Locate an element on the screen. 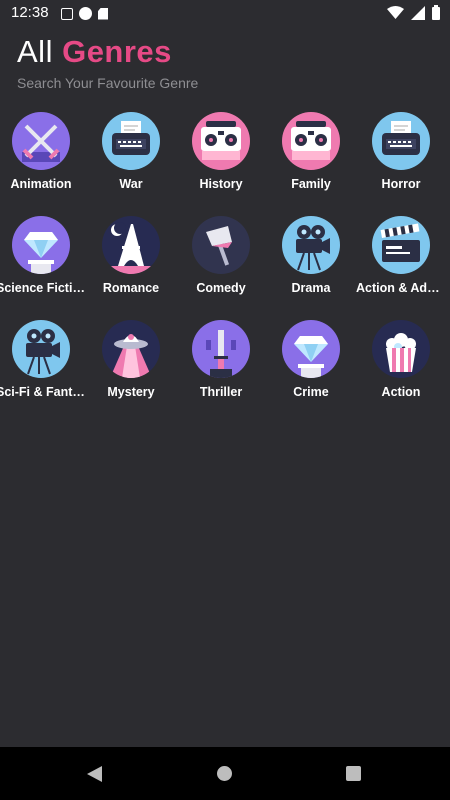 The width and height of the screenshot is (450, 800). genre-item-sci-fi-fantasy: Sci-Fi & Fantasy is located at coordinates (43, 359).